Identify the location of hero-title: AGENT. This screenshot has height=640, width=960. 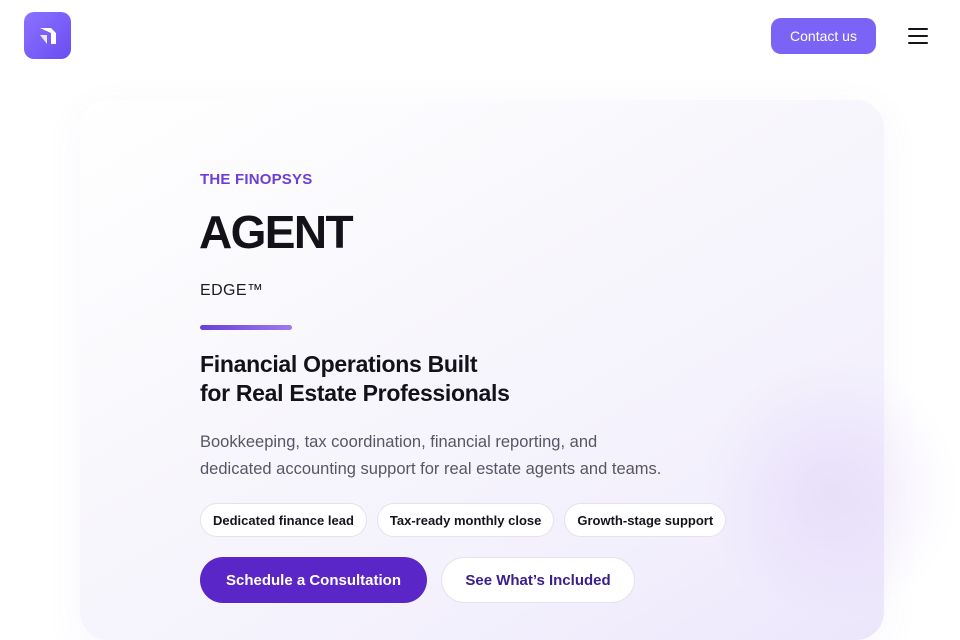
(276, 232).